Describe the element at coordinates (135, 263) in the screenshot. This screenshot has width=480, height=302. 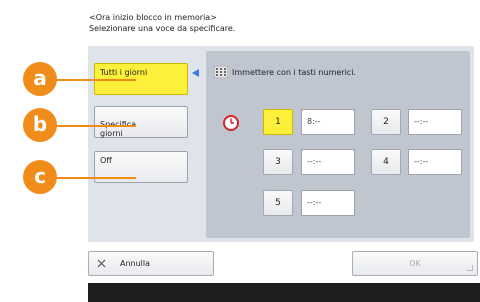
I see `cancel-label: Annulla` at that location.